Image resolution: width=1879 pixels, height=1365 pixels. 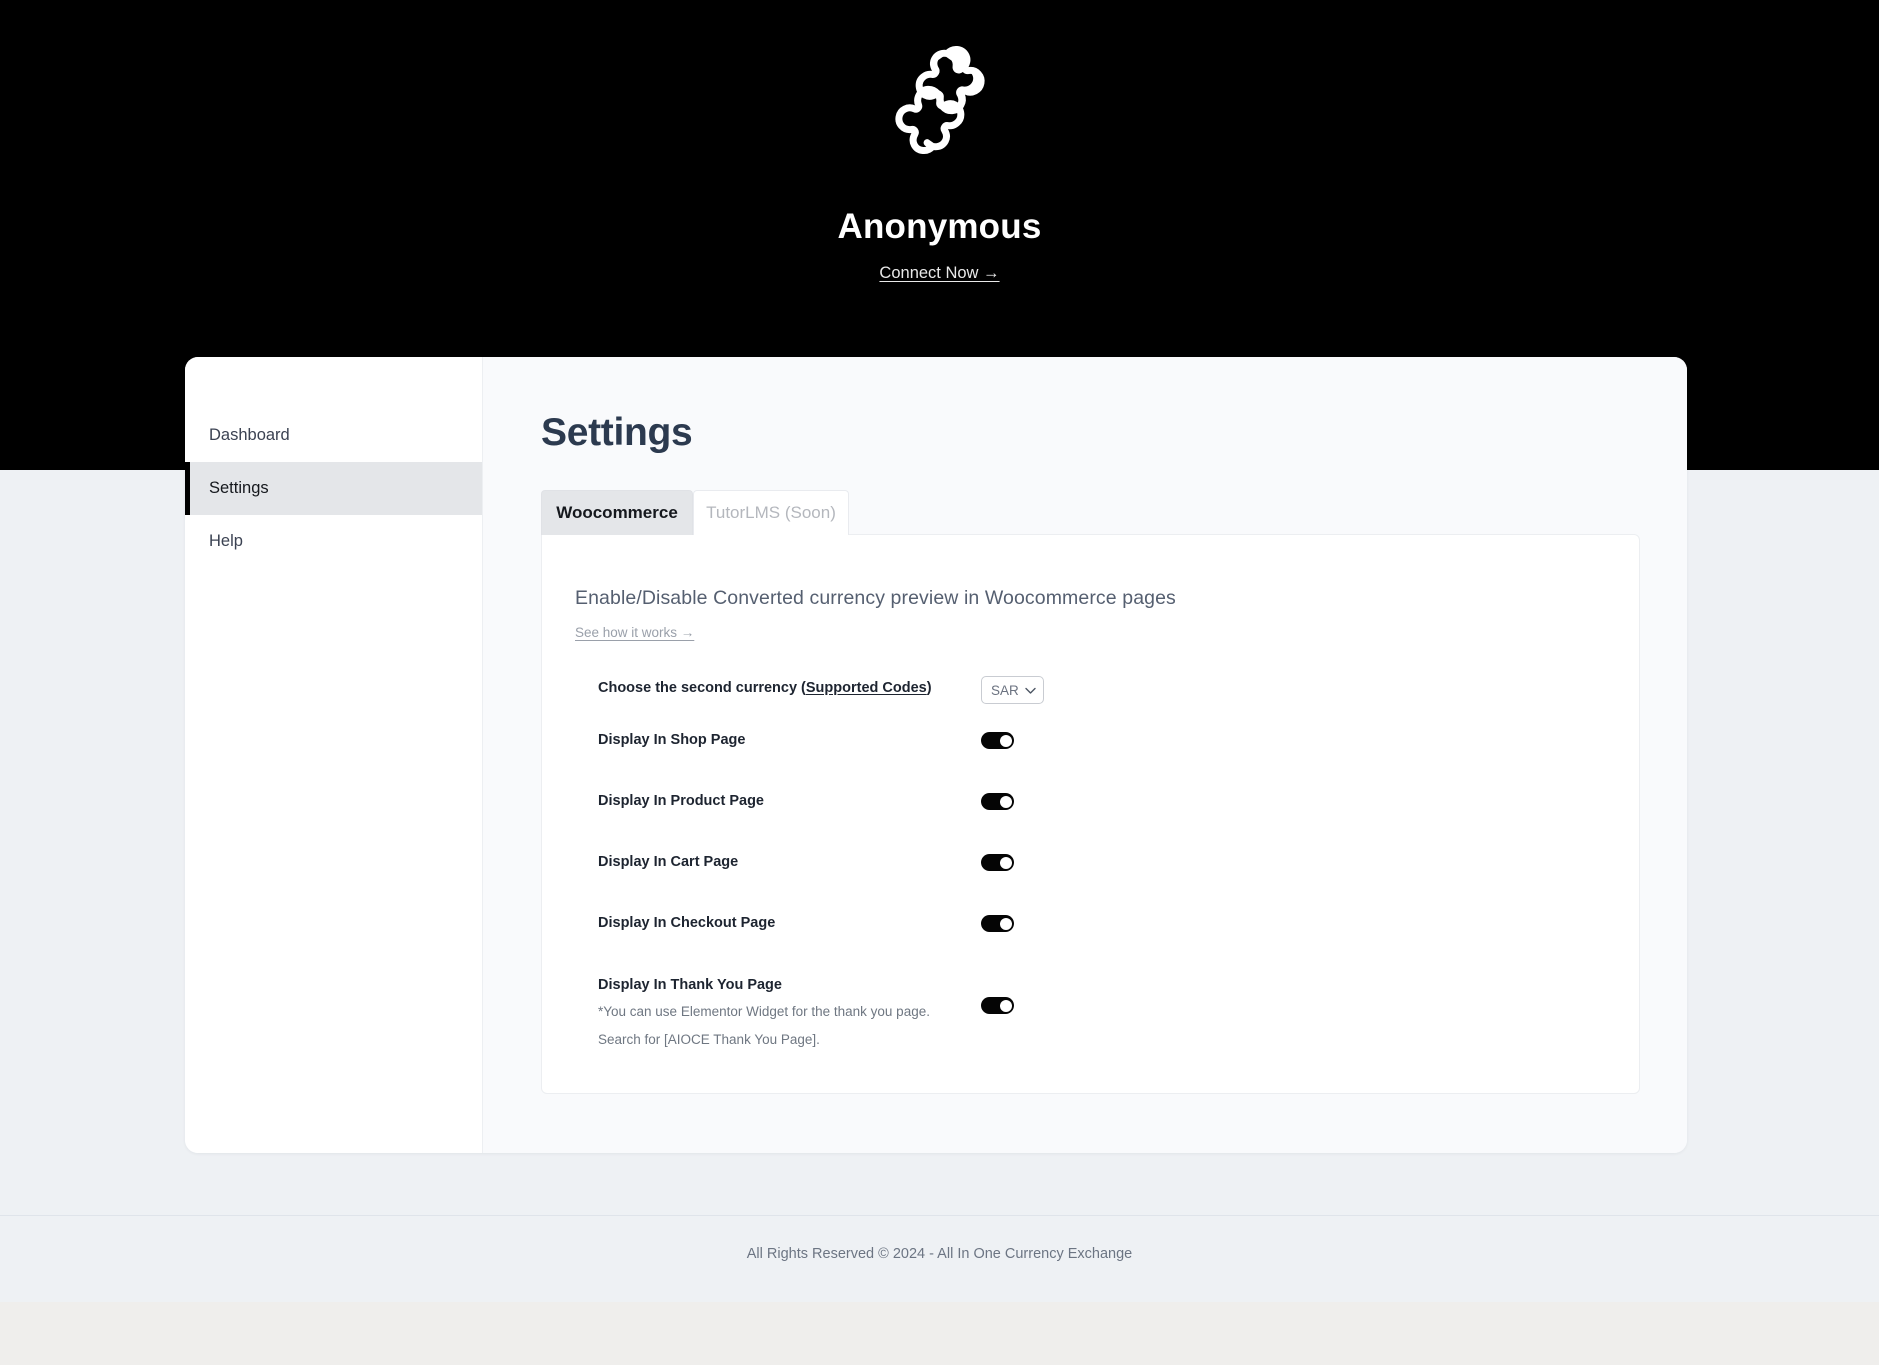 What do you see at coordinates (239, 488) in the screenshot?
I see `sidebar-item-label: Settings` at bounding box center [239, 488].